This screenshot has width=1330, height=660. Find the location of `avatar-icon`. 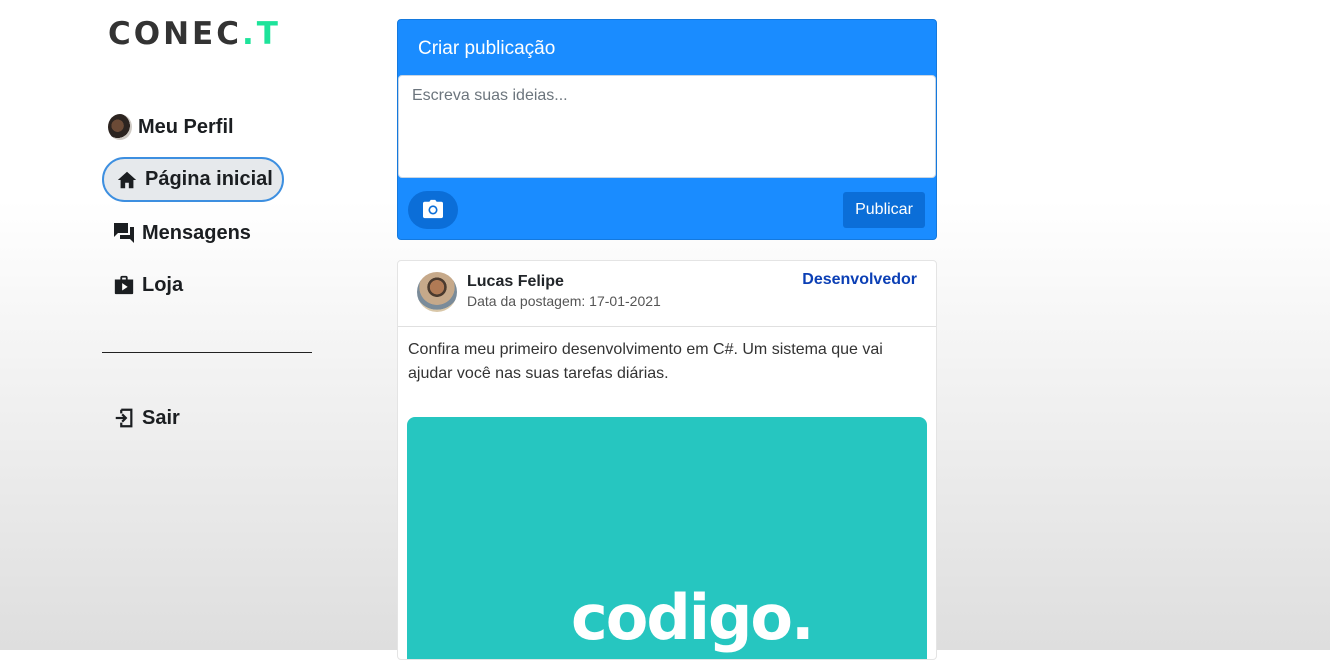

avatar-icon is located at coordinates (120, 127).